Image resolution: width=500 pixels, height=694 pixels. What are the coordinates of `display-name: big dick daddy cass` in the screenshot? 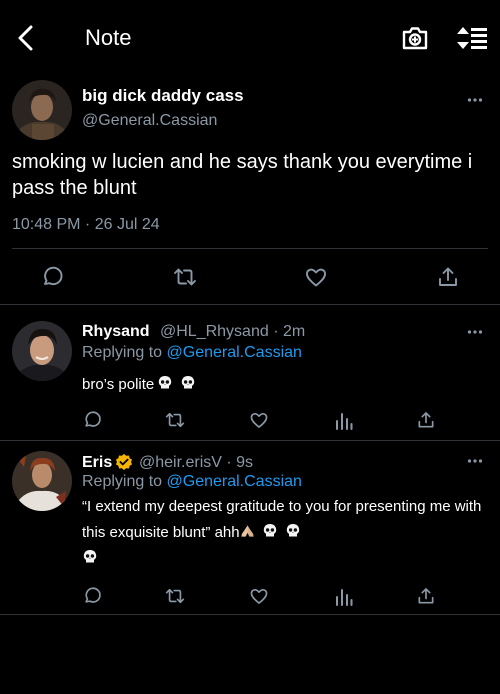 It's located at (163, 96).